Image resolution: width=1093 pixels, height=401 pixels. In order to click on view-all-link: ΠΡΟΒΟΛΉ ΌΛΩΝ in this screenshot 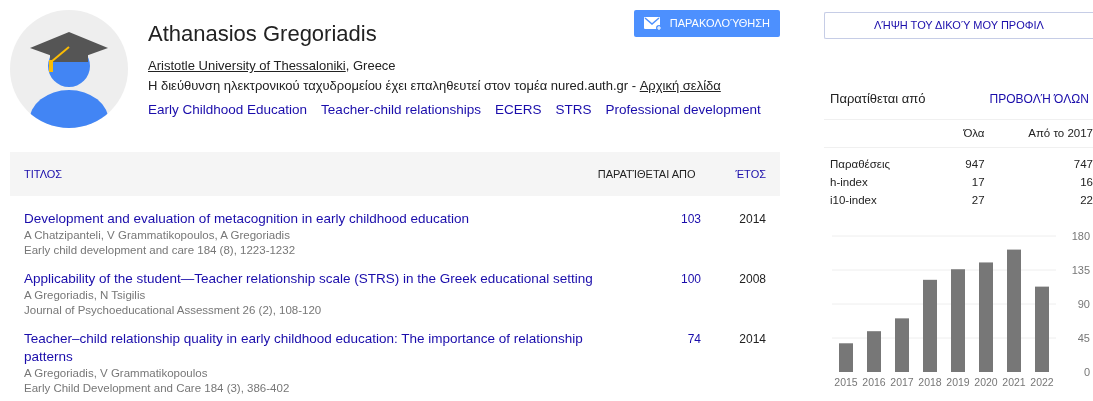, I will do `click(1041, 99)`.